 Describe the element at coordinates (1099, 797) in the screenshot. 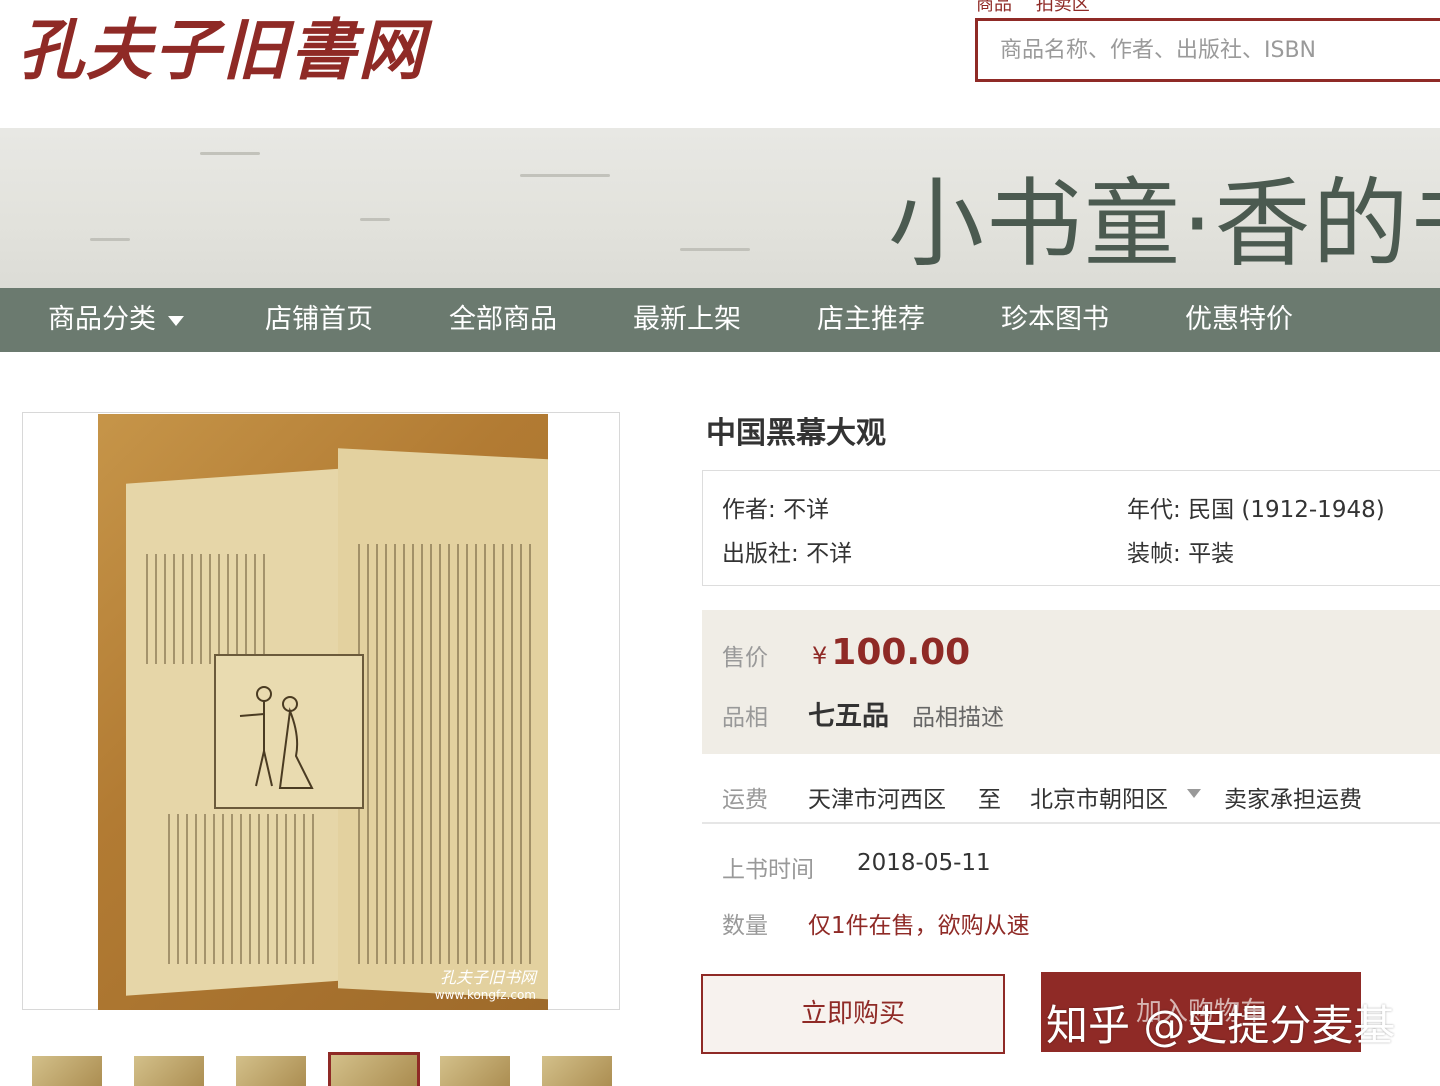

I see `ship-to-select: 北京市朝阳区` at that location.